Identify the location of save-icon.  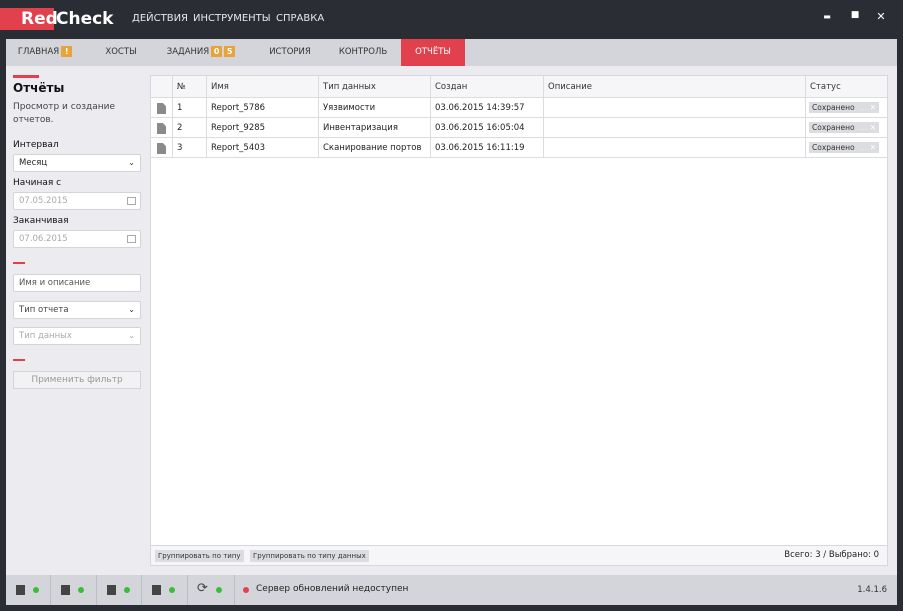
(65, 590).